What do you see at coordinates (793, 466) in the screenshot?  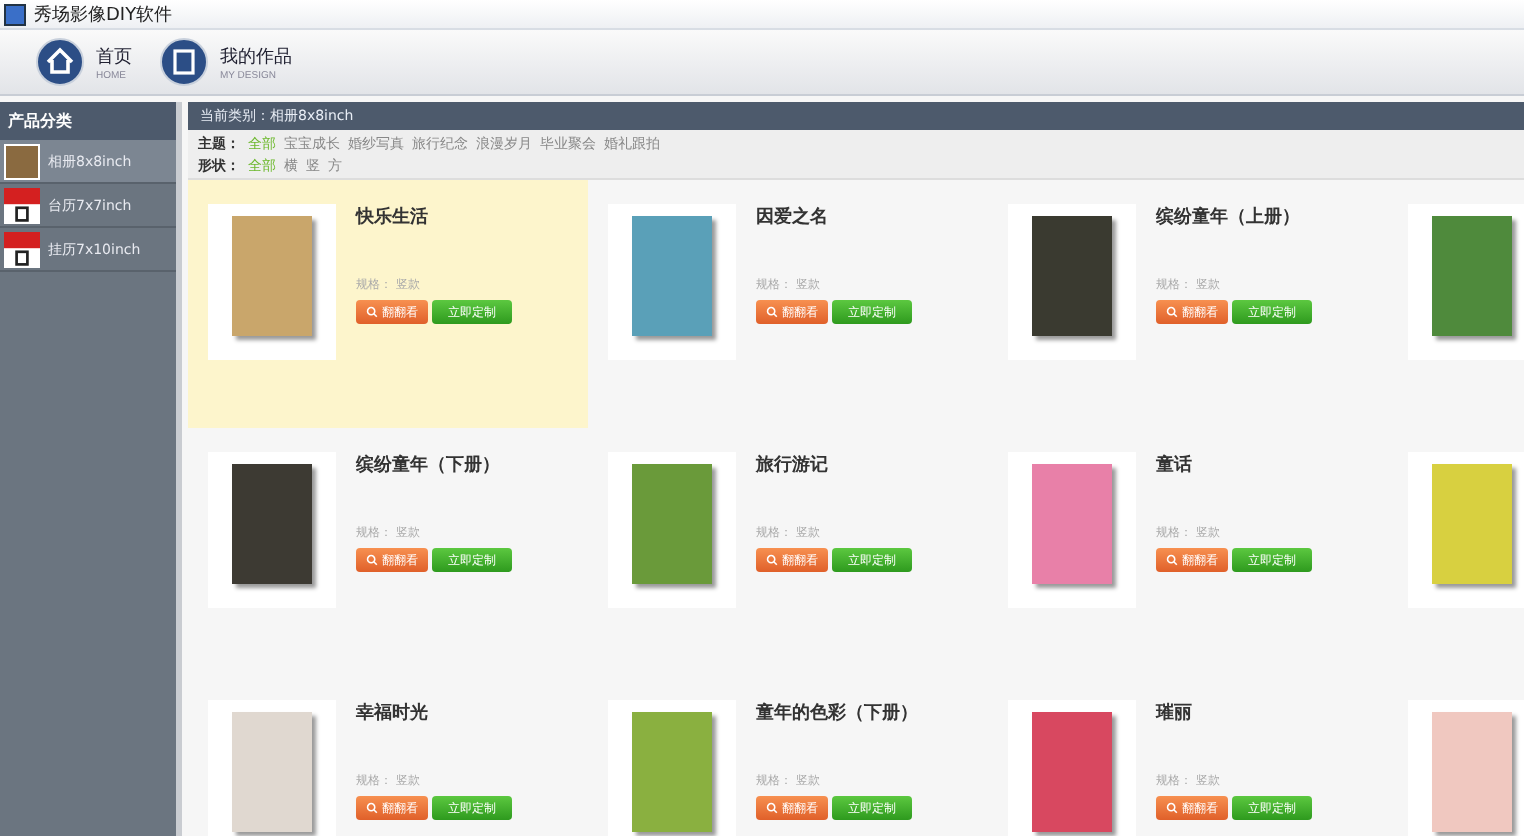 I see `product-title: 旅行游记` at bounding box center [793, 466].